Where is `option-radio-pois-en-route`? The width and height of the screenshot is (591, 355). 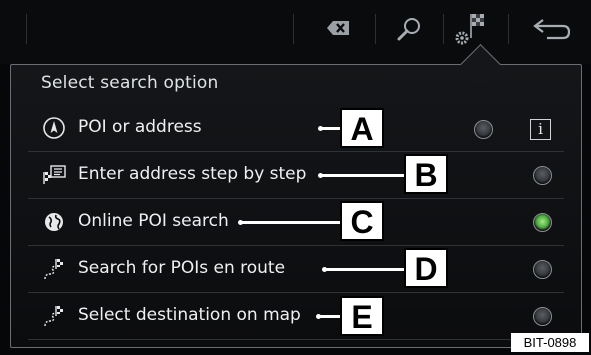
option-radio-pois-en-route is located at coordinates (542, 269).